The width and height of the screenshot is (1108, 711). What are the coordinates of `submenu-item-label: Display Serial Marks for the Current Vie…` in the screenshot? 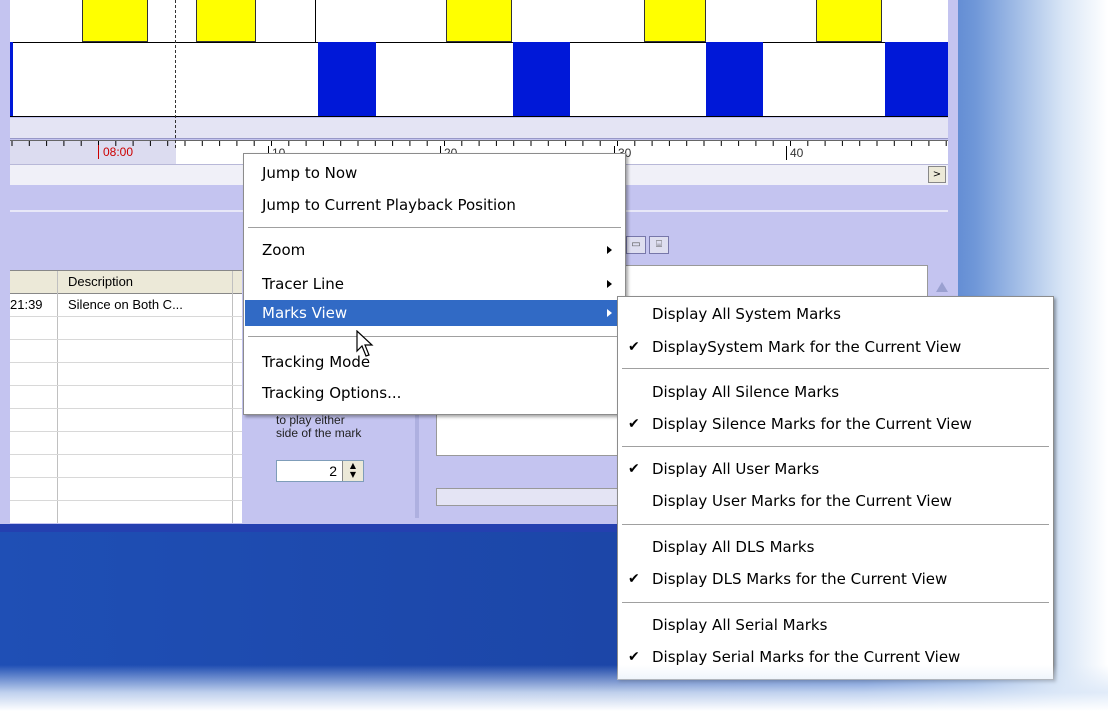 It's located at (806, 657).